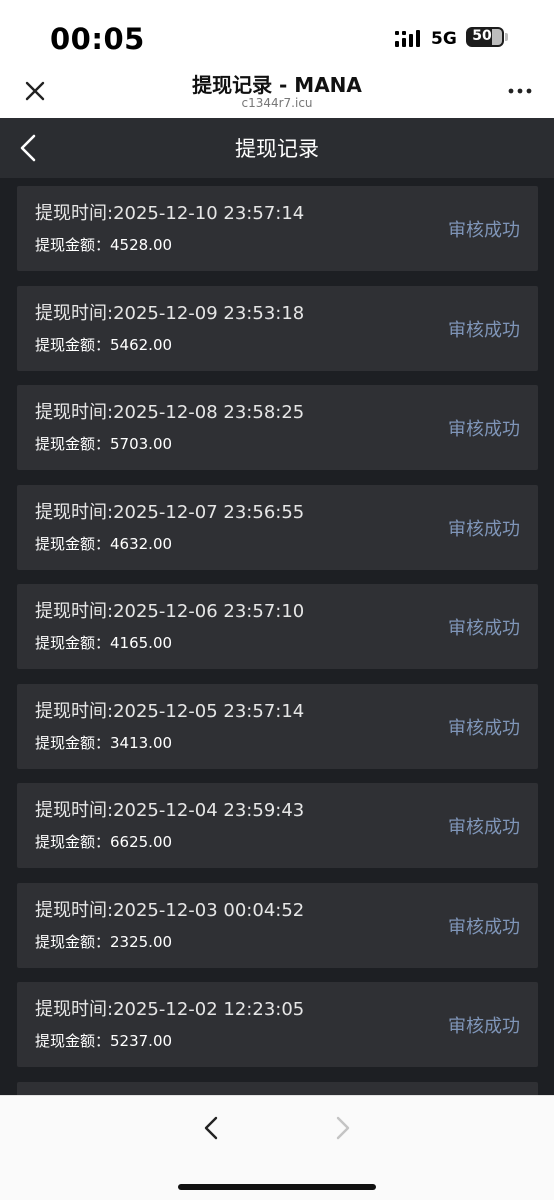 This screenshot has height=1200, width=554. What do you see at coordinates (342, 1128) in the screenshot?
I see `chevron-right-icon` at bounding box center [342, 1128].